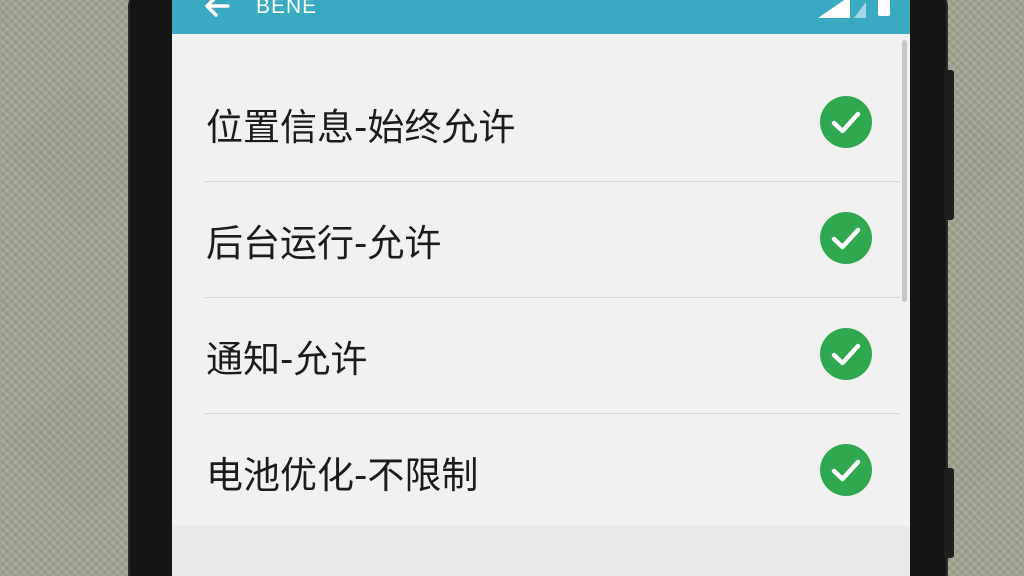 The image size is (1024, 576). What do you see at coordinates (552, 471) in the screenshot?
I see `settings-item-battery: 电池优化-不限制` at bounding box center [552, 471].